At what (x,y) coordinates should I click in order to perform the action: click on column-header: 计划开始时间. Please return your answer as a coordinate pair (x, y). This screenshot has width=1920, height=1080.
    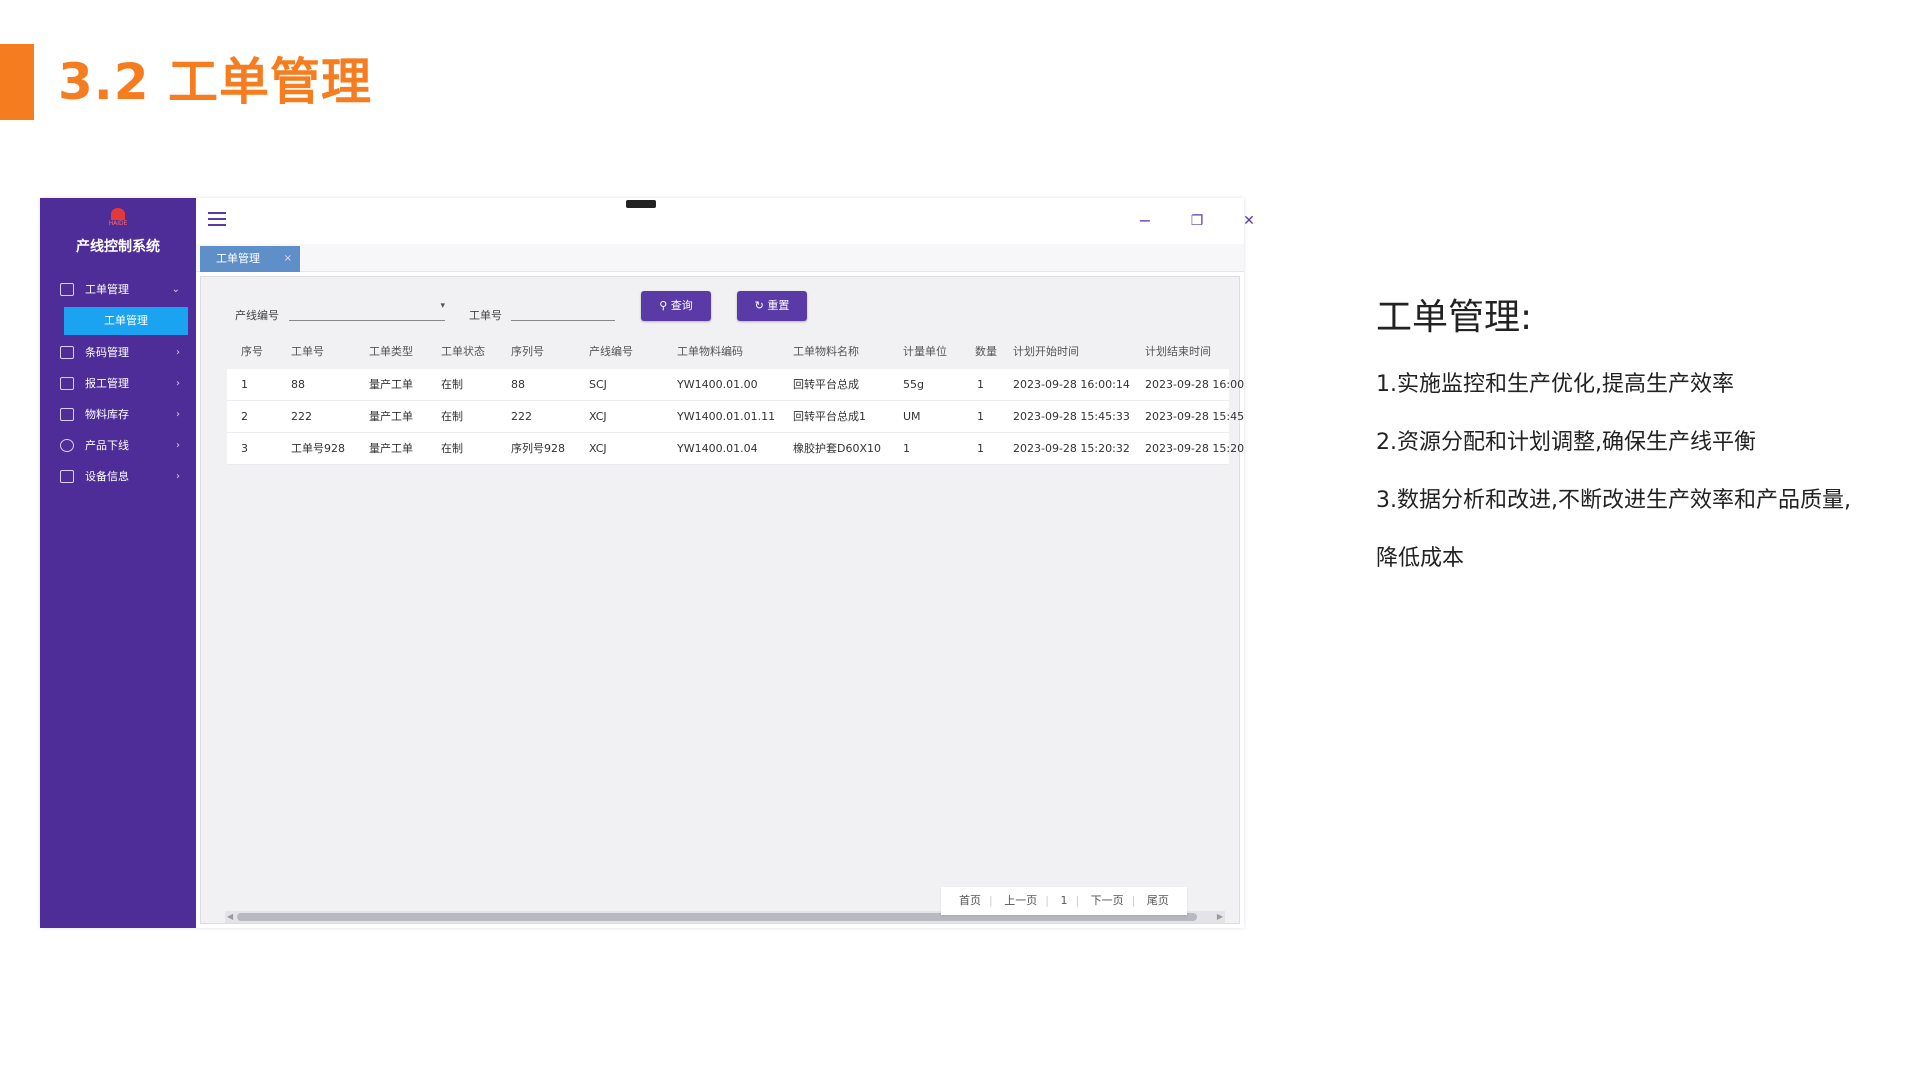
    Looking at the image, I should click on (1046, 351).